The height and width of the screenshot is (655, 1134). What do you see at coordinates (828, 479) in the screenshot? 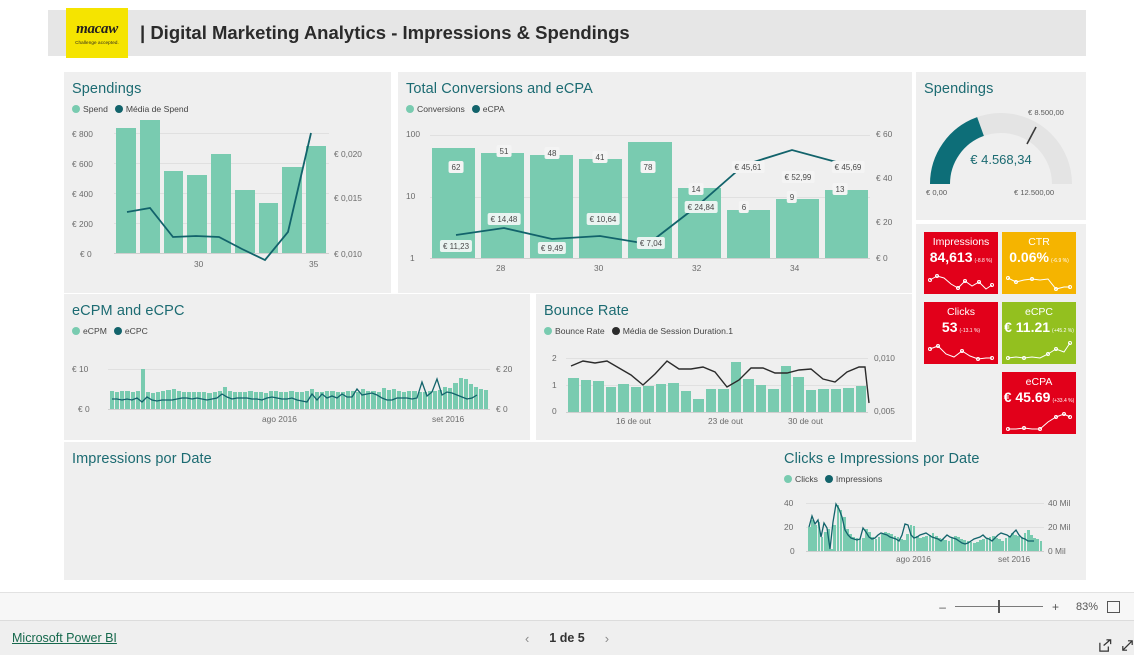
I see `legend-dot-impressions` at bounding box center [828, 479].